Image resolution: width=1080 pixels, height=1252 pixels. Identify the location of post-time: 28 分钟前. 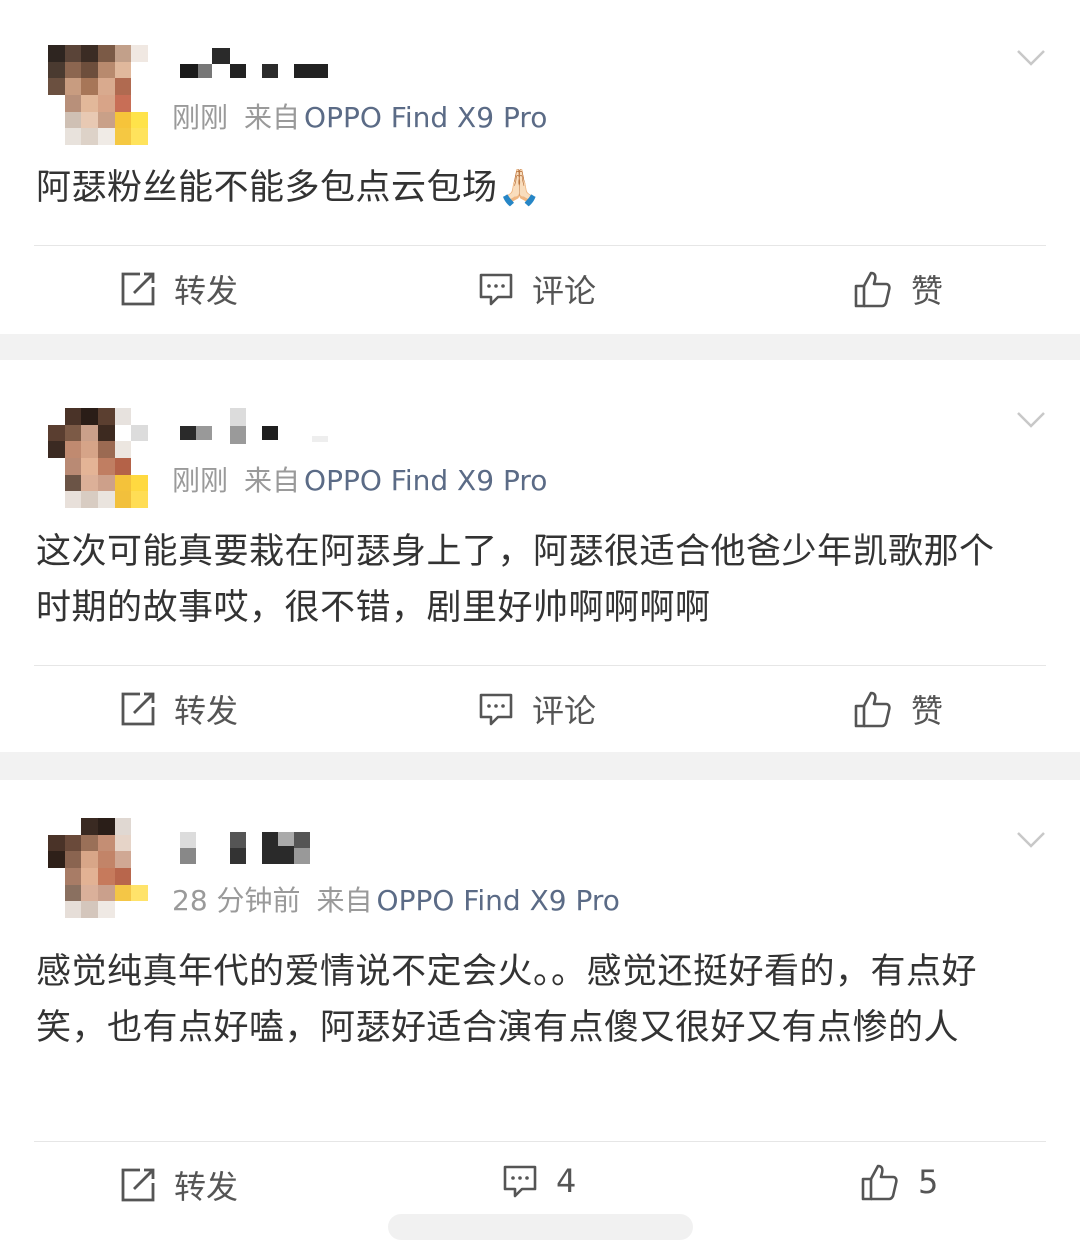
(236, 900).